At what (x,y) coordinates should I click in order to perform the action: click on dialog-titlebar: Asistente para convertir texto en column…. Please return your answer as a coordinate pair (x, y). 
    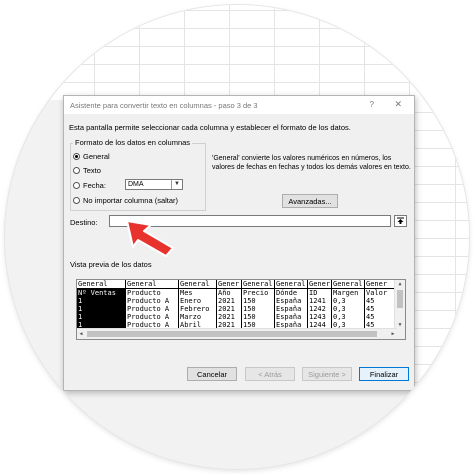
    Looking at the image, I should click on (239, 105).